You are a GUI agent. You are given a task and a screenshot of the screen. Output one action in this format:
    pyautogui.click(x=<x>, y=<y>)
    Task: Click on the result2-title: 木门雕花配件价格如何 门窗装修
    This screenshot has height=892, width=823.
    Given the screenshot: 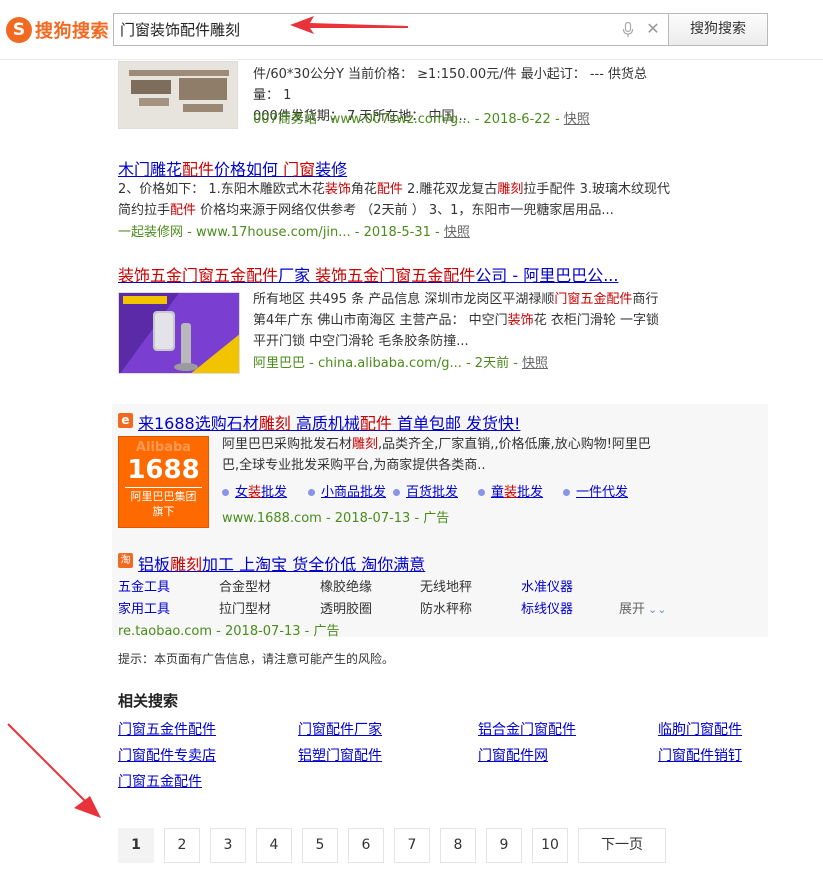 What is the action you would take?
    pyautogui.click(x=232, y=168)
    